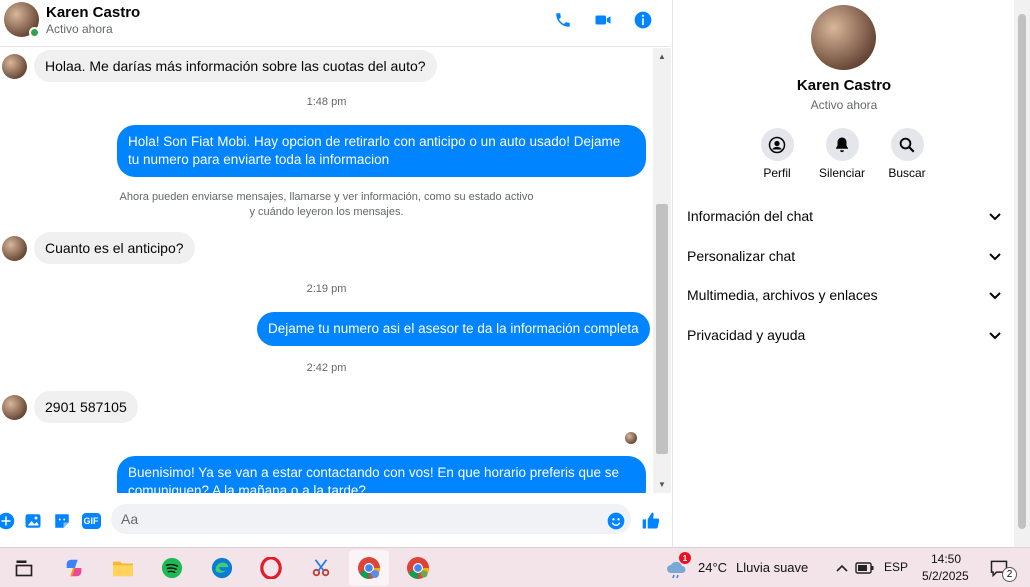 The height and width of the screenshot is (587, 1030). I want to click on sticker-icon, so click(62, 521).